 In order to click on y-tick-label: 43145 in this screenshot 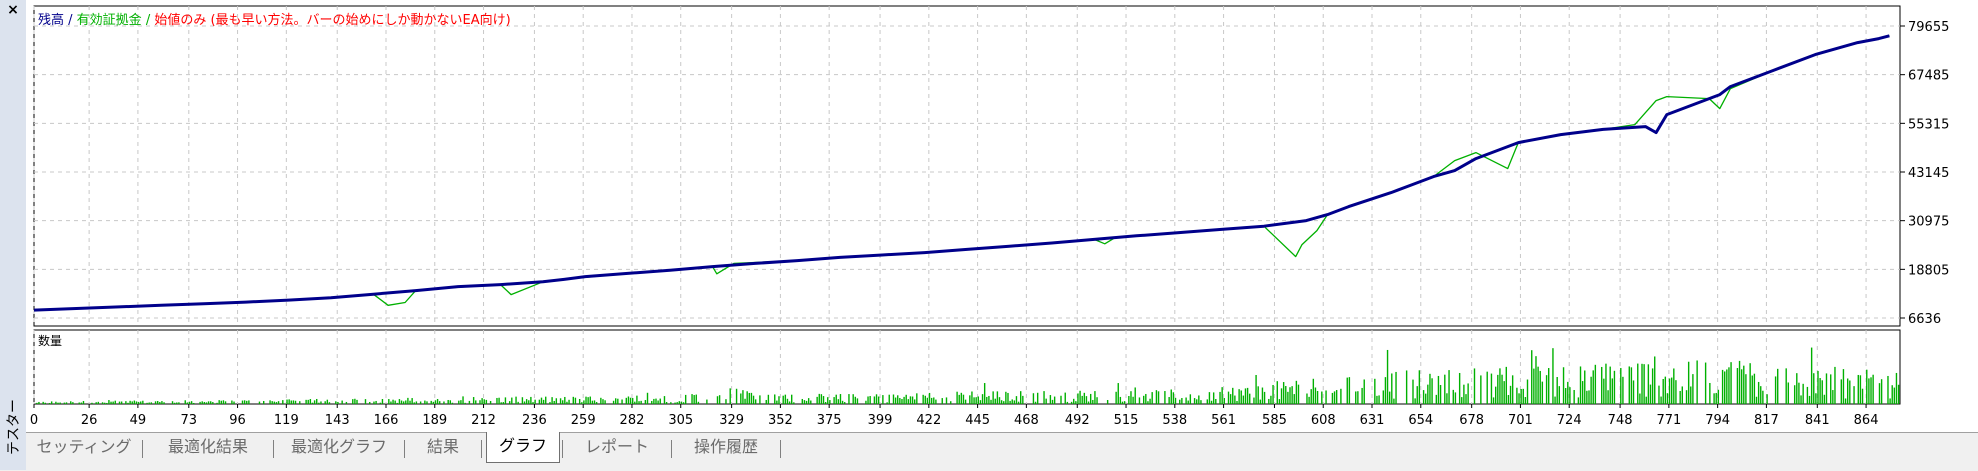, I will do `click(1928, 173)`.